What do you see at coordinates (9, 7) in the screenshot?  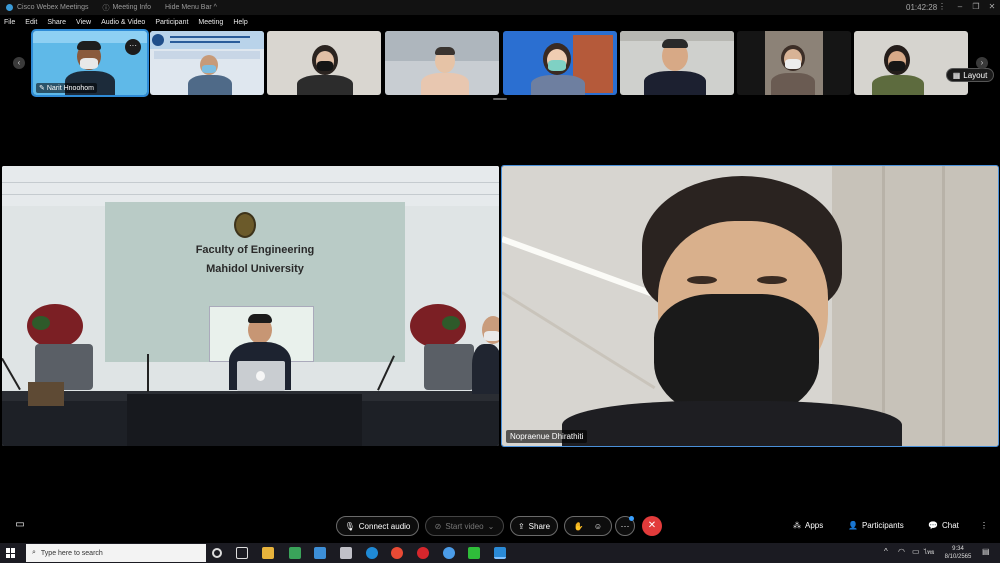 I see `webex-logo-icon` at bounding box center [9, 7].